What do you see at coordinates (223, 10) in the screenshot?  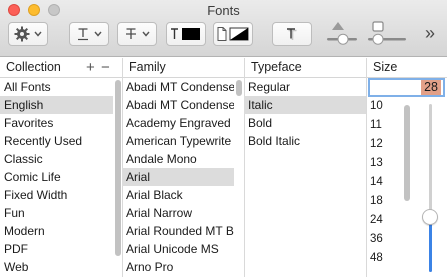 I see `window-title: Fonts` at bounding box center [223, 10].